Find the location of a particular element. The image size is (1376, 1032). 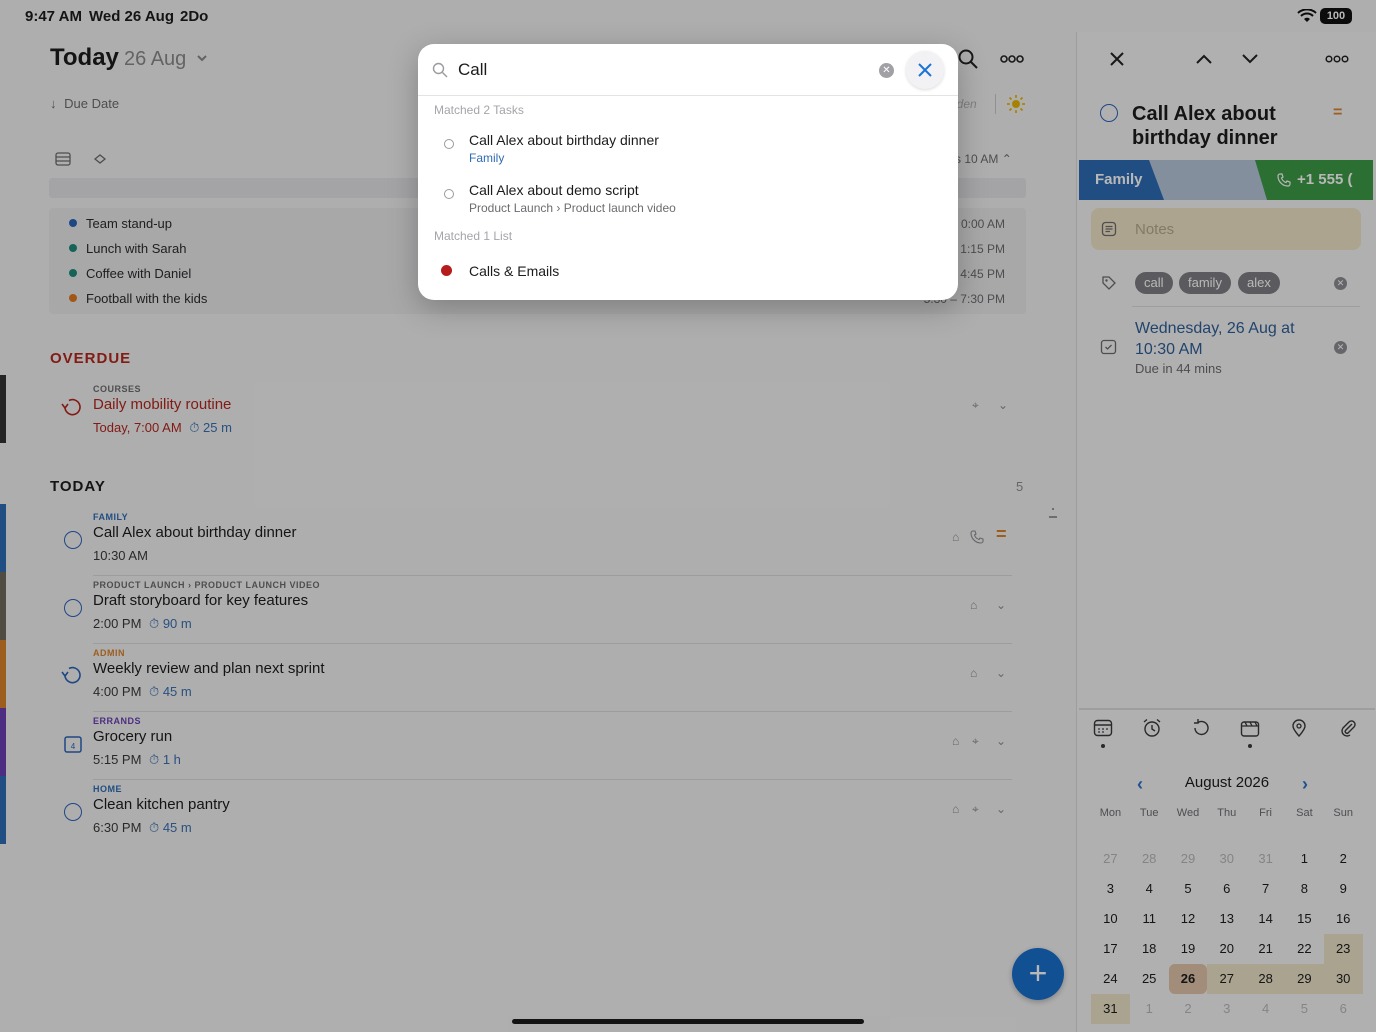

list-color-dot is located at coordinates (446, 270).